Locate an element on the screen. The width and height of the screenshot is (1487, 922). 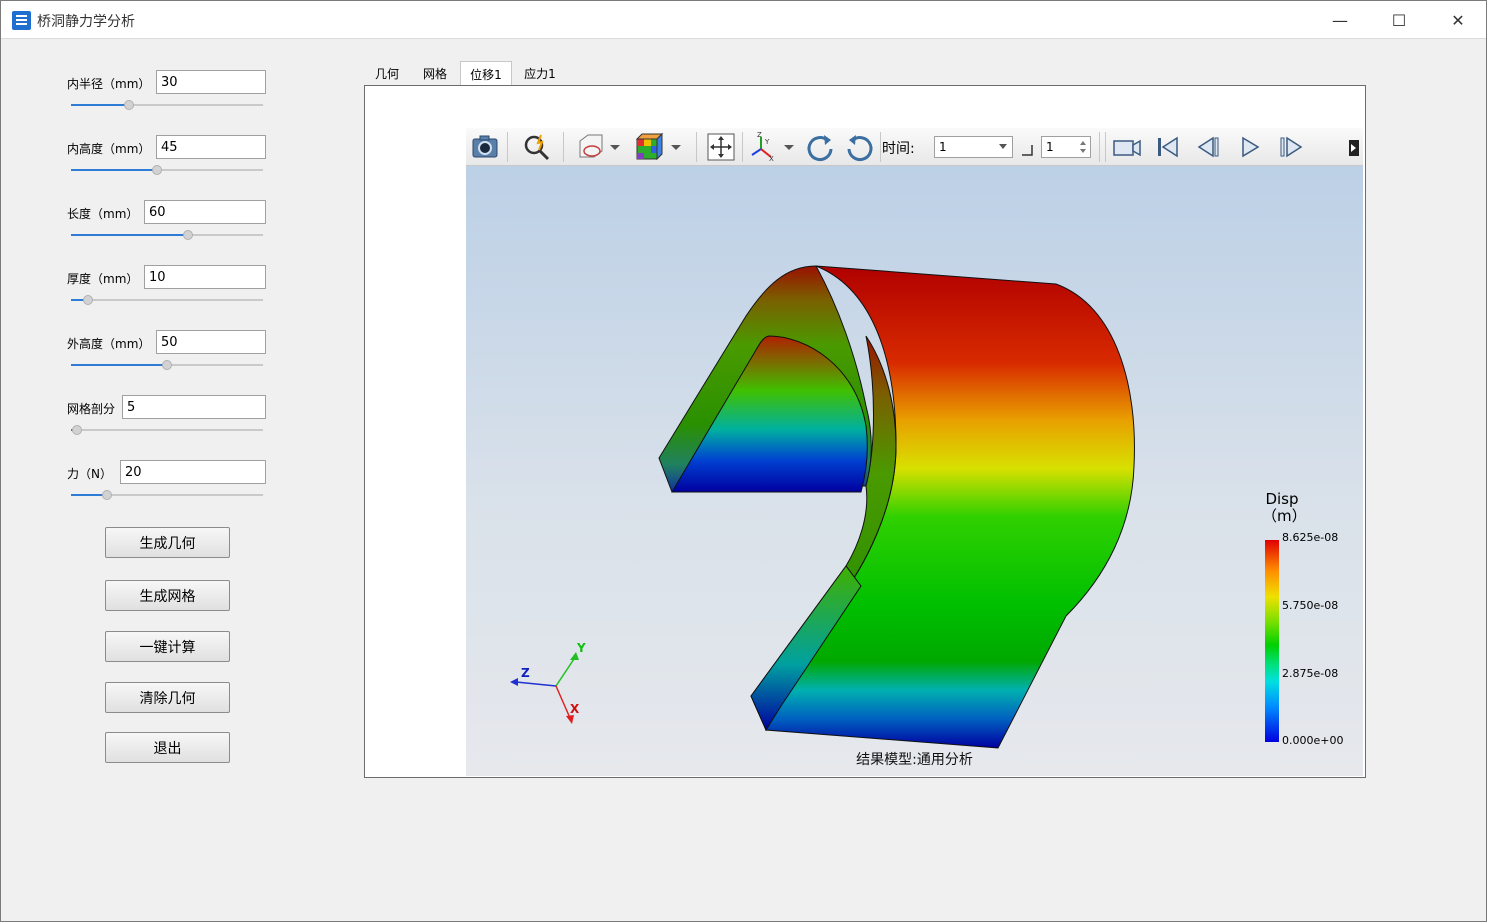
inner-height-slider is located at coordinates (167, 170).